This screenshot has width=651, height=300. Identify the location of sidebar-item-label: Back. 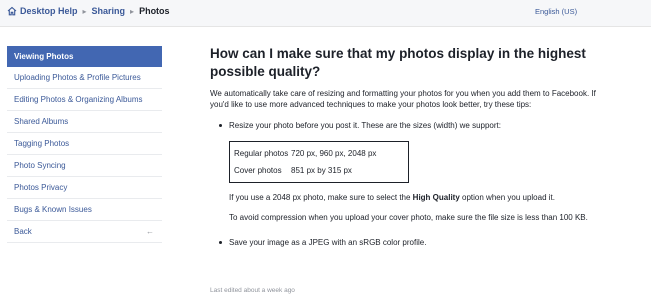
(23, 231).